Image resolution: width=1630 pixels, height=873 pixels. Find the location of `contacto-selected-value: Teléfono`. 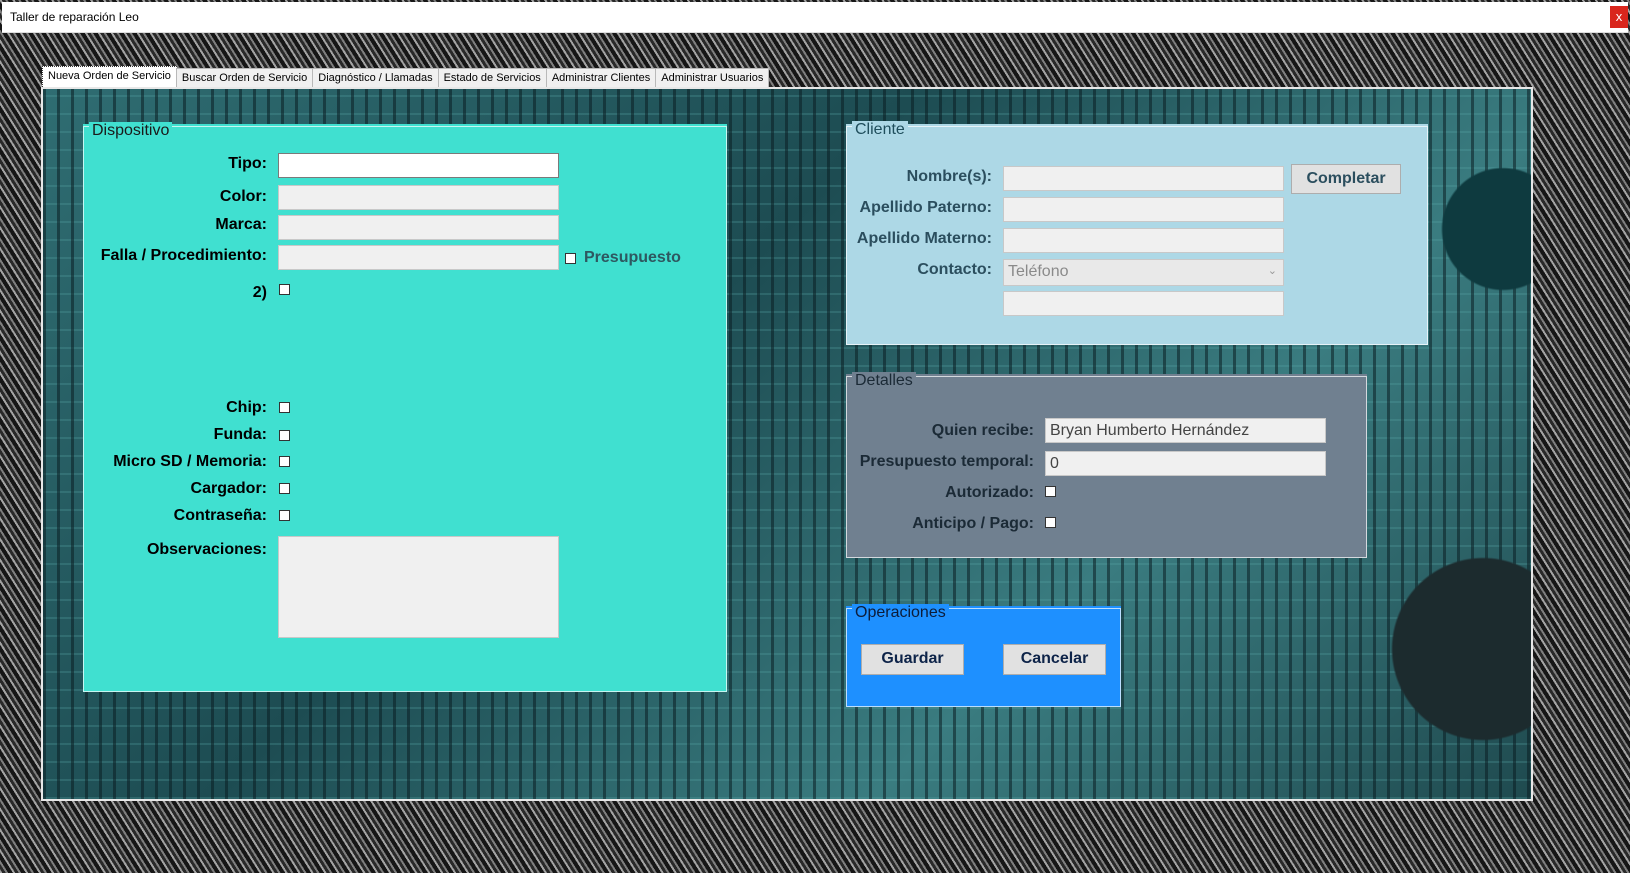

contacto-selected-value: Teléfono is located at coordinates (1038, 271).